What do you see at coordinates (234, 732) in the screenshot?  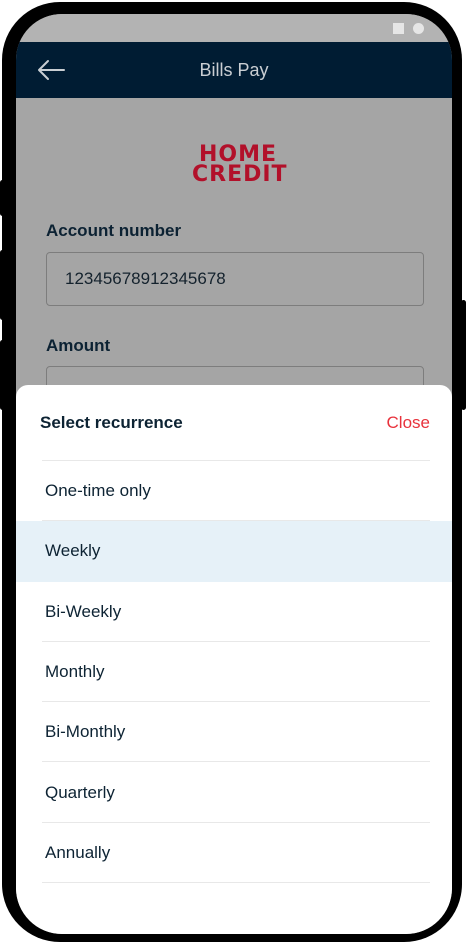 I see `option-bi-monthly: Bi-Monthly` at bounding box center [234, 732].